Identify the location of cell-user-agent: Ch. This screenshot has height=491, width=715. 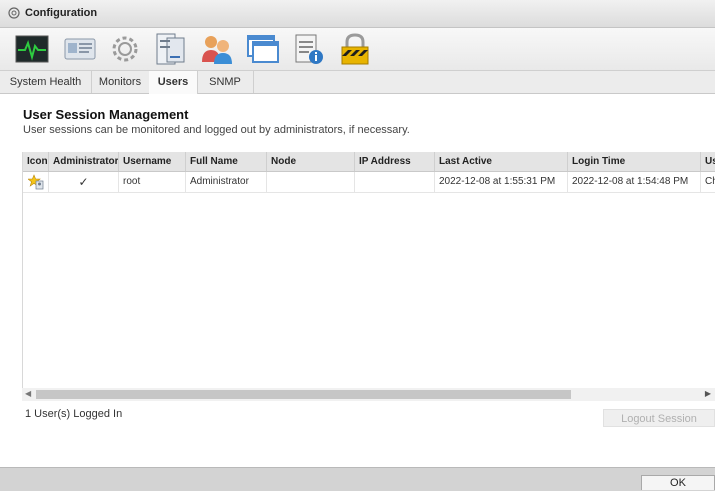
(710, 181).